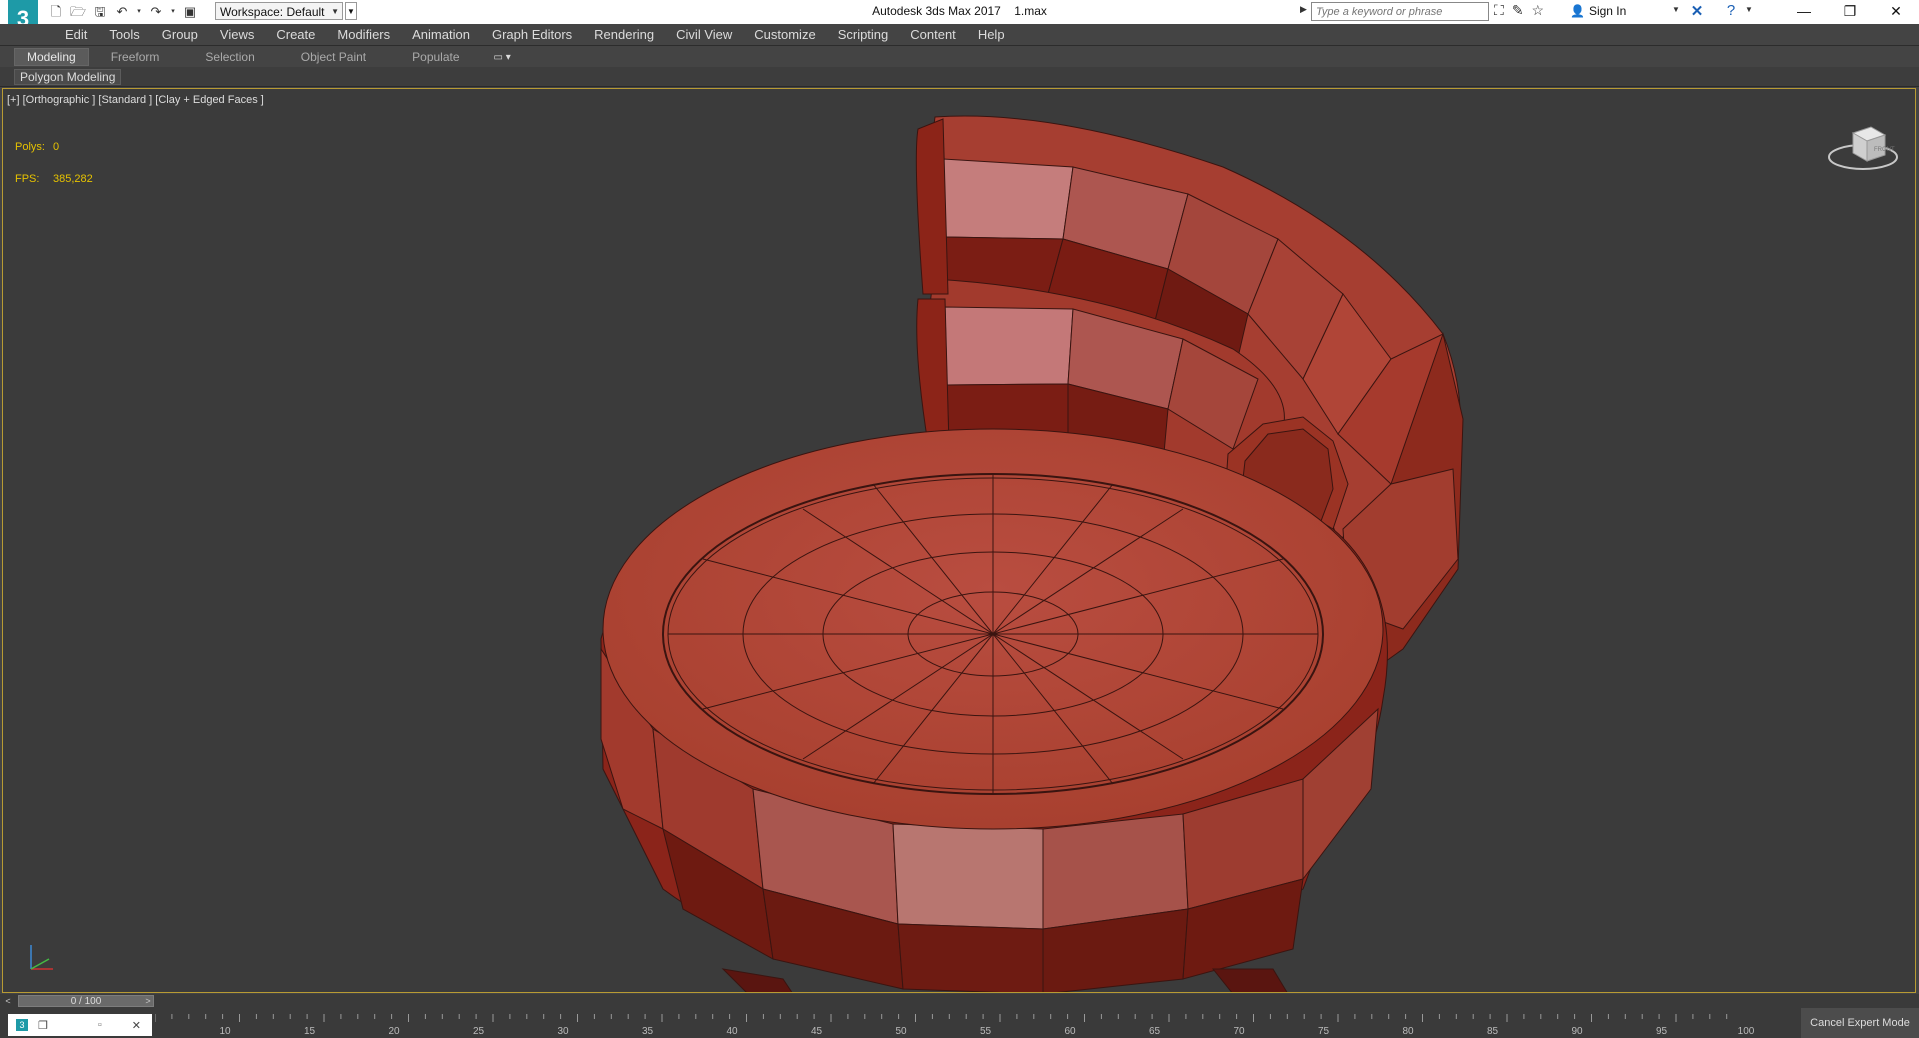 The height and width of the screenshot is (1038, 1919). Describe the element at coordinates (1577, 11) in the screenshot. I see `user-icon: 👤` at that location.